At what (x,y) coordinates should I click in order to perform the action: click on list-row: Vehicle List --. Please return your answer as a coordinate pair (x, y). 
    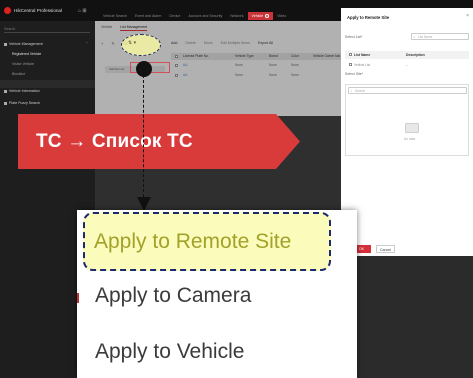
    Looking at the image, I should click on (407, 65).